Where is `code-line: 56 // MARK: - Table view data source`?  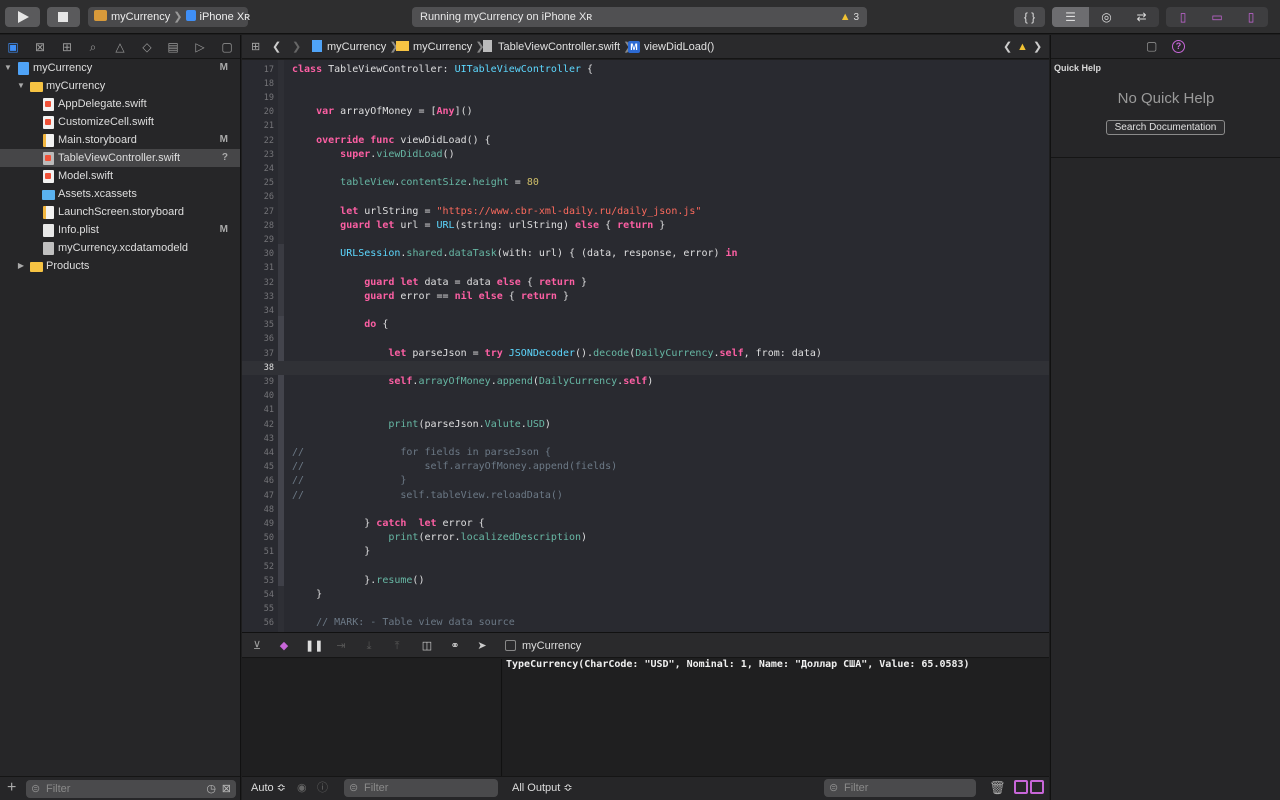 code-line: 56 // MARK: - Table view data source is located at coordinates (645, 623).